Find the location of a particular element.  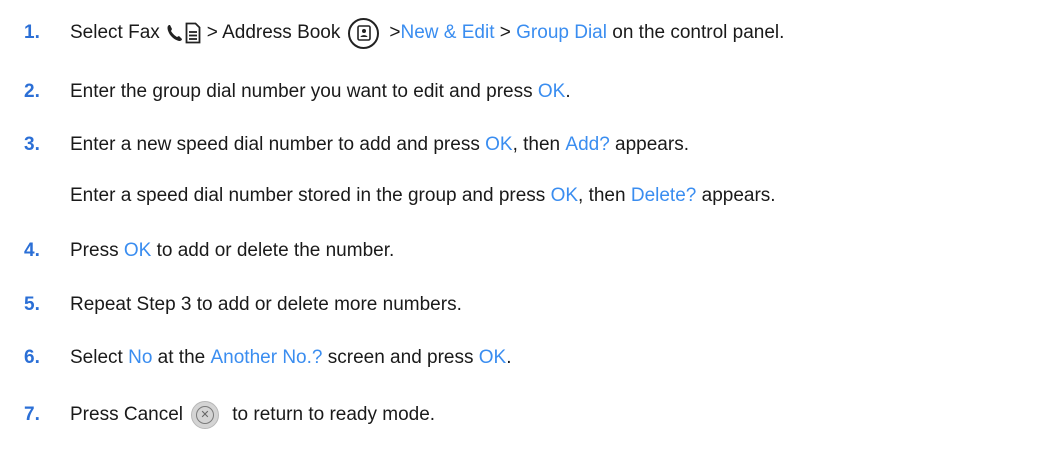

fax-phone-icon is located at coordinates (174, 33).